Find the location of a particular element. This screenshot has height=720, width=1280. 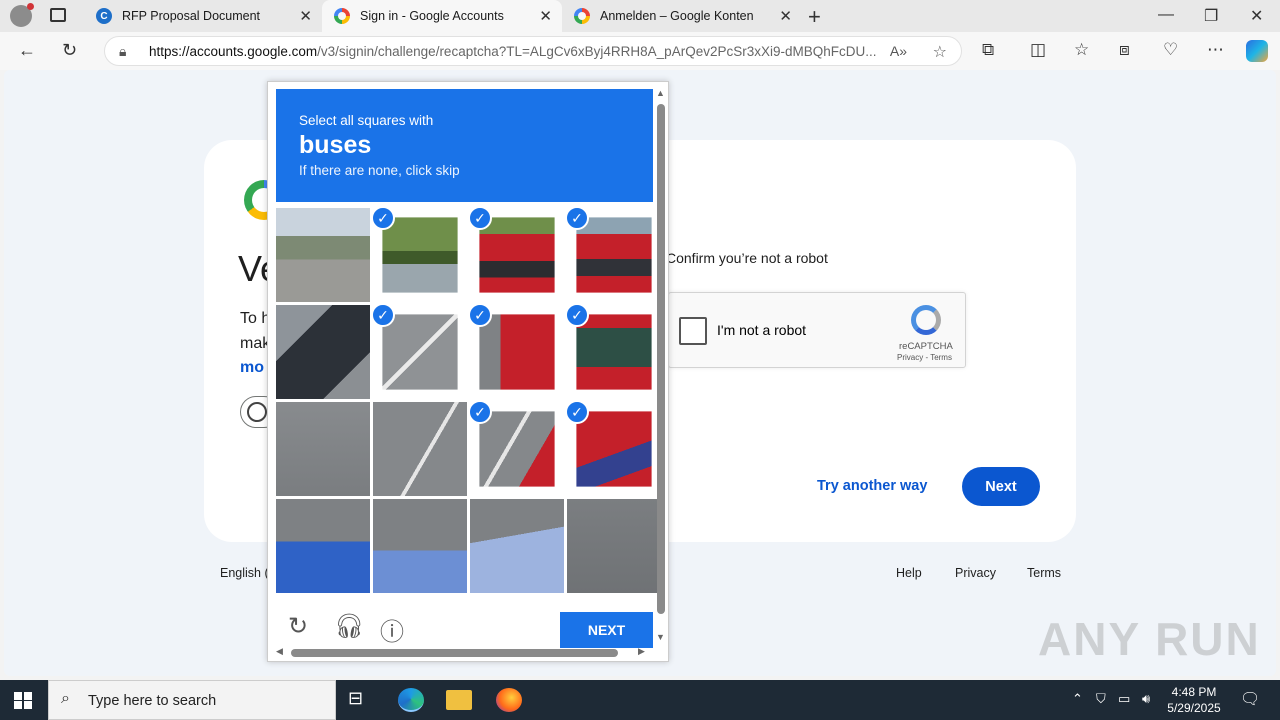

taskbar-search-box: ⌕ Type here to search is located at coordinates (192, 700).